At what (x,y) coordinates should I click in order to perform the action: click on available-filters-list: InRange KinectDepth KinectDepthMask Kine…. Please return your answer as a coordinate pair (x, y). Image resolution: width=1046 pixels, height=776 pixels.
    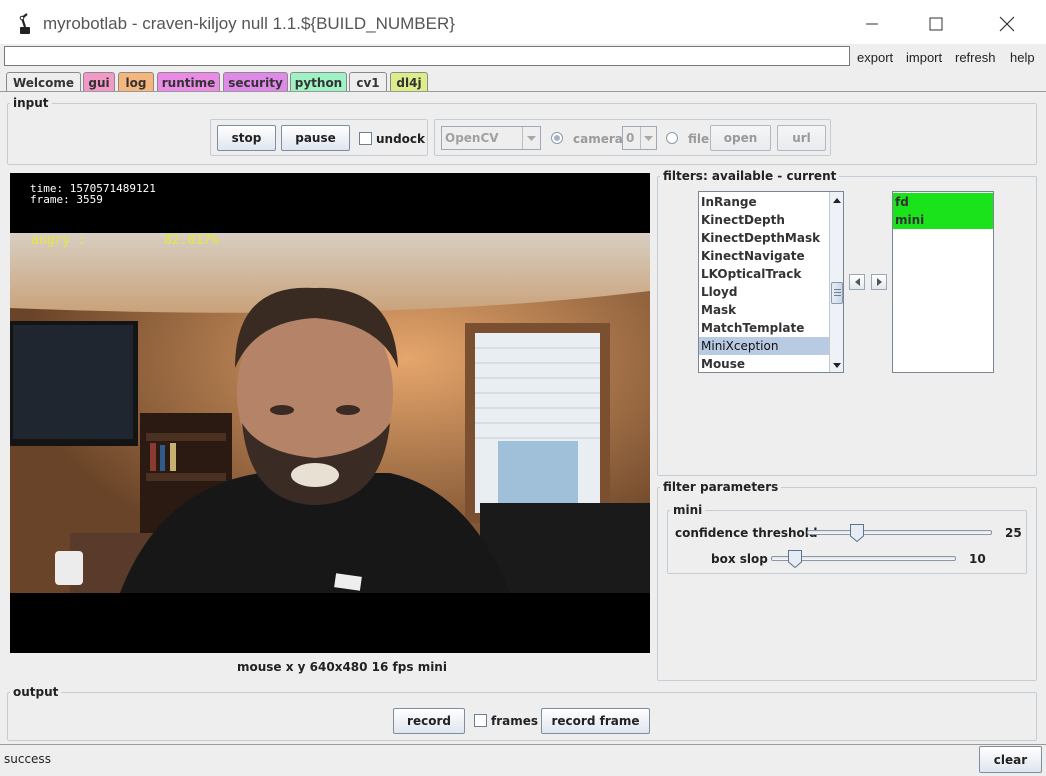
    Looking at the image, I should click on (771, 282).